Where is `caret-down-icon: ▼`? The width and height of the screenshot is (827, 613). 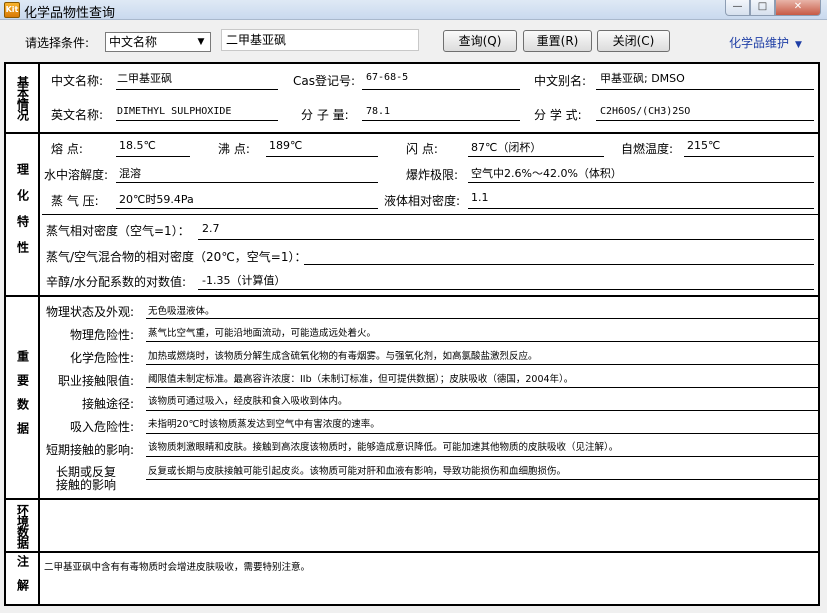 caret-down-icon: ▼ is located at coordinates (798, 45).